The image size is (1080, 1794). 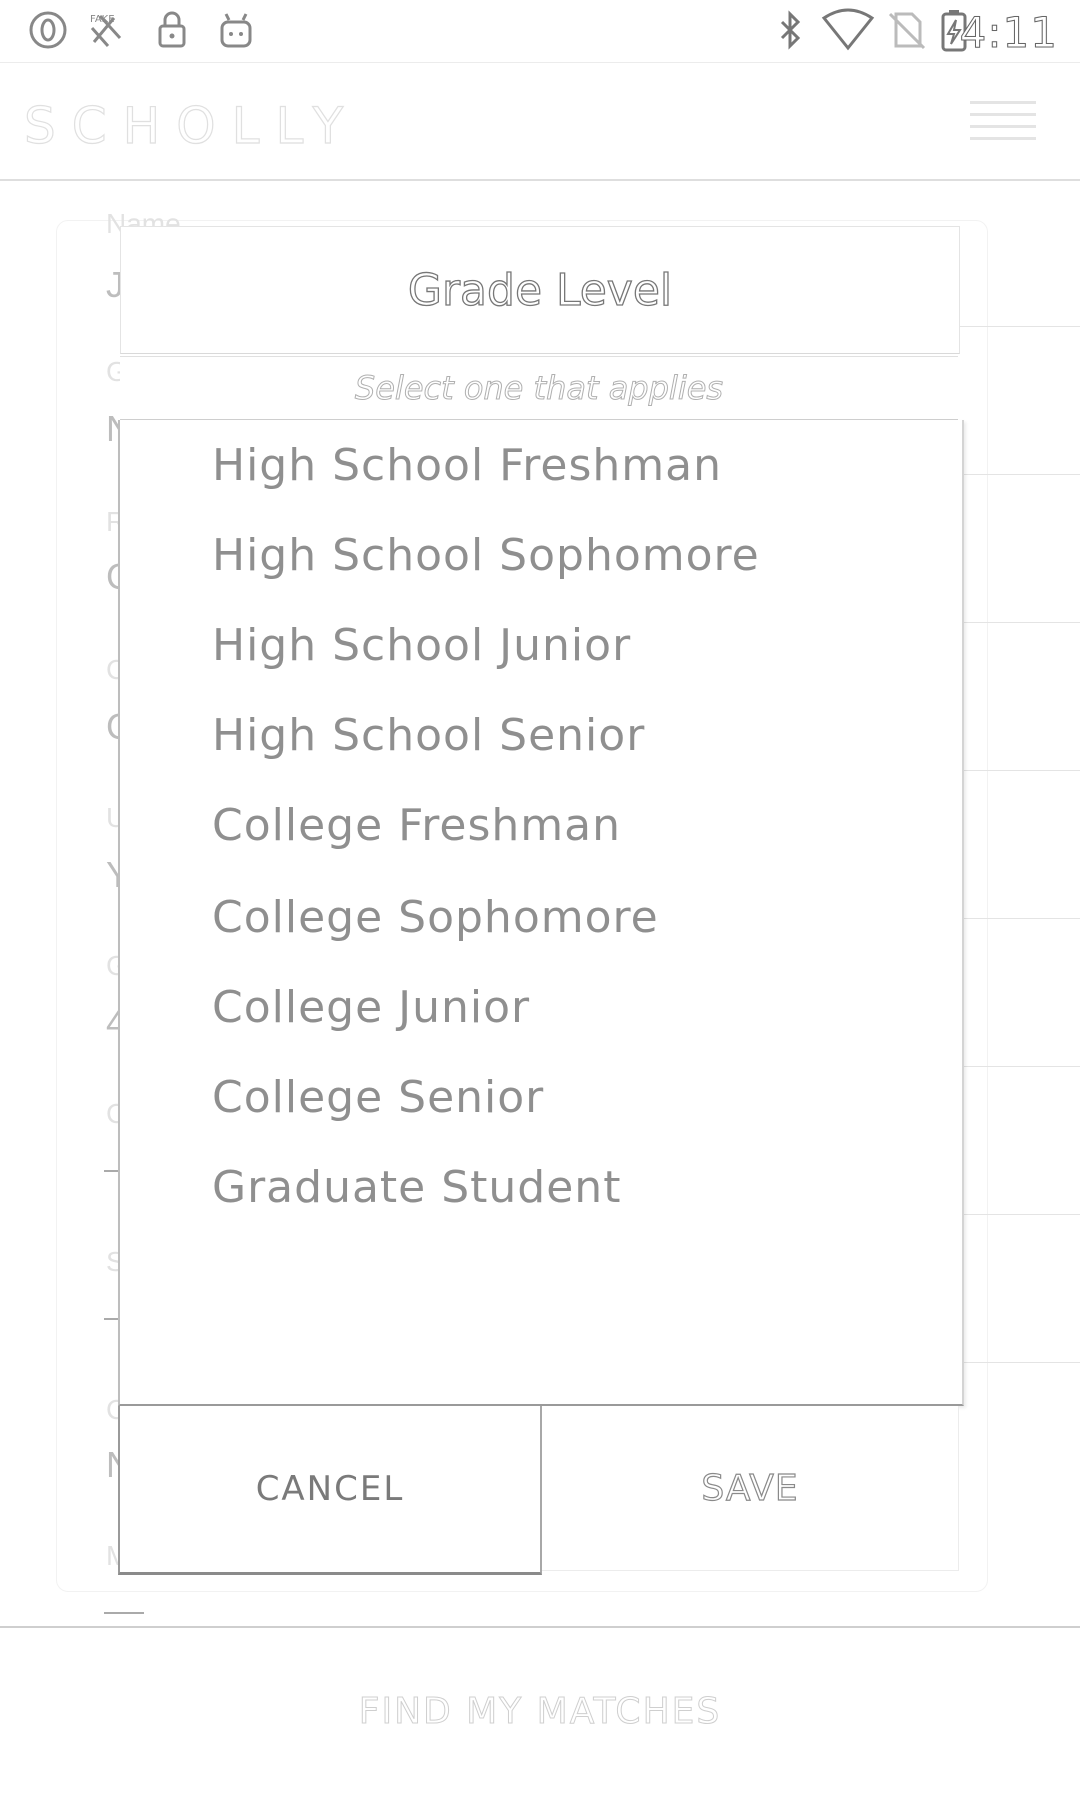 I want to click on option-high-school-freshman: High School Freshman, so click(x=467, y=465).